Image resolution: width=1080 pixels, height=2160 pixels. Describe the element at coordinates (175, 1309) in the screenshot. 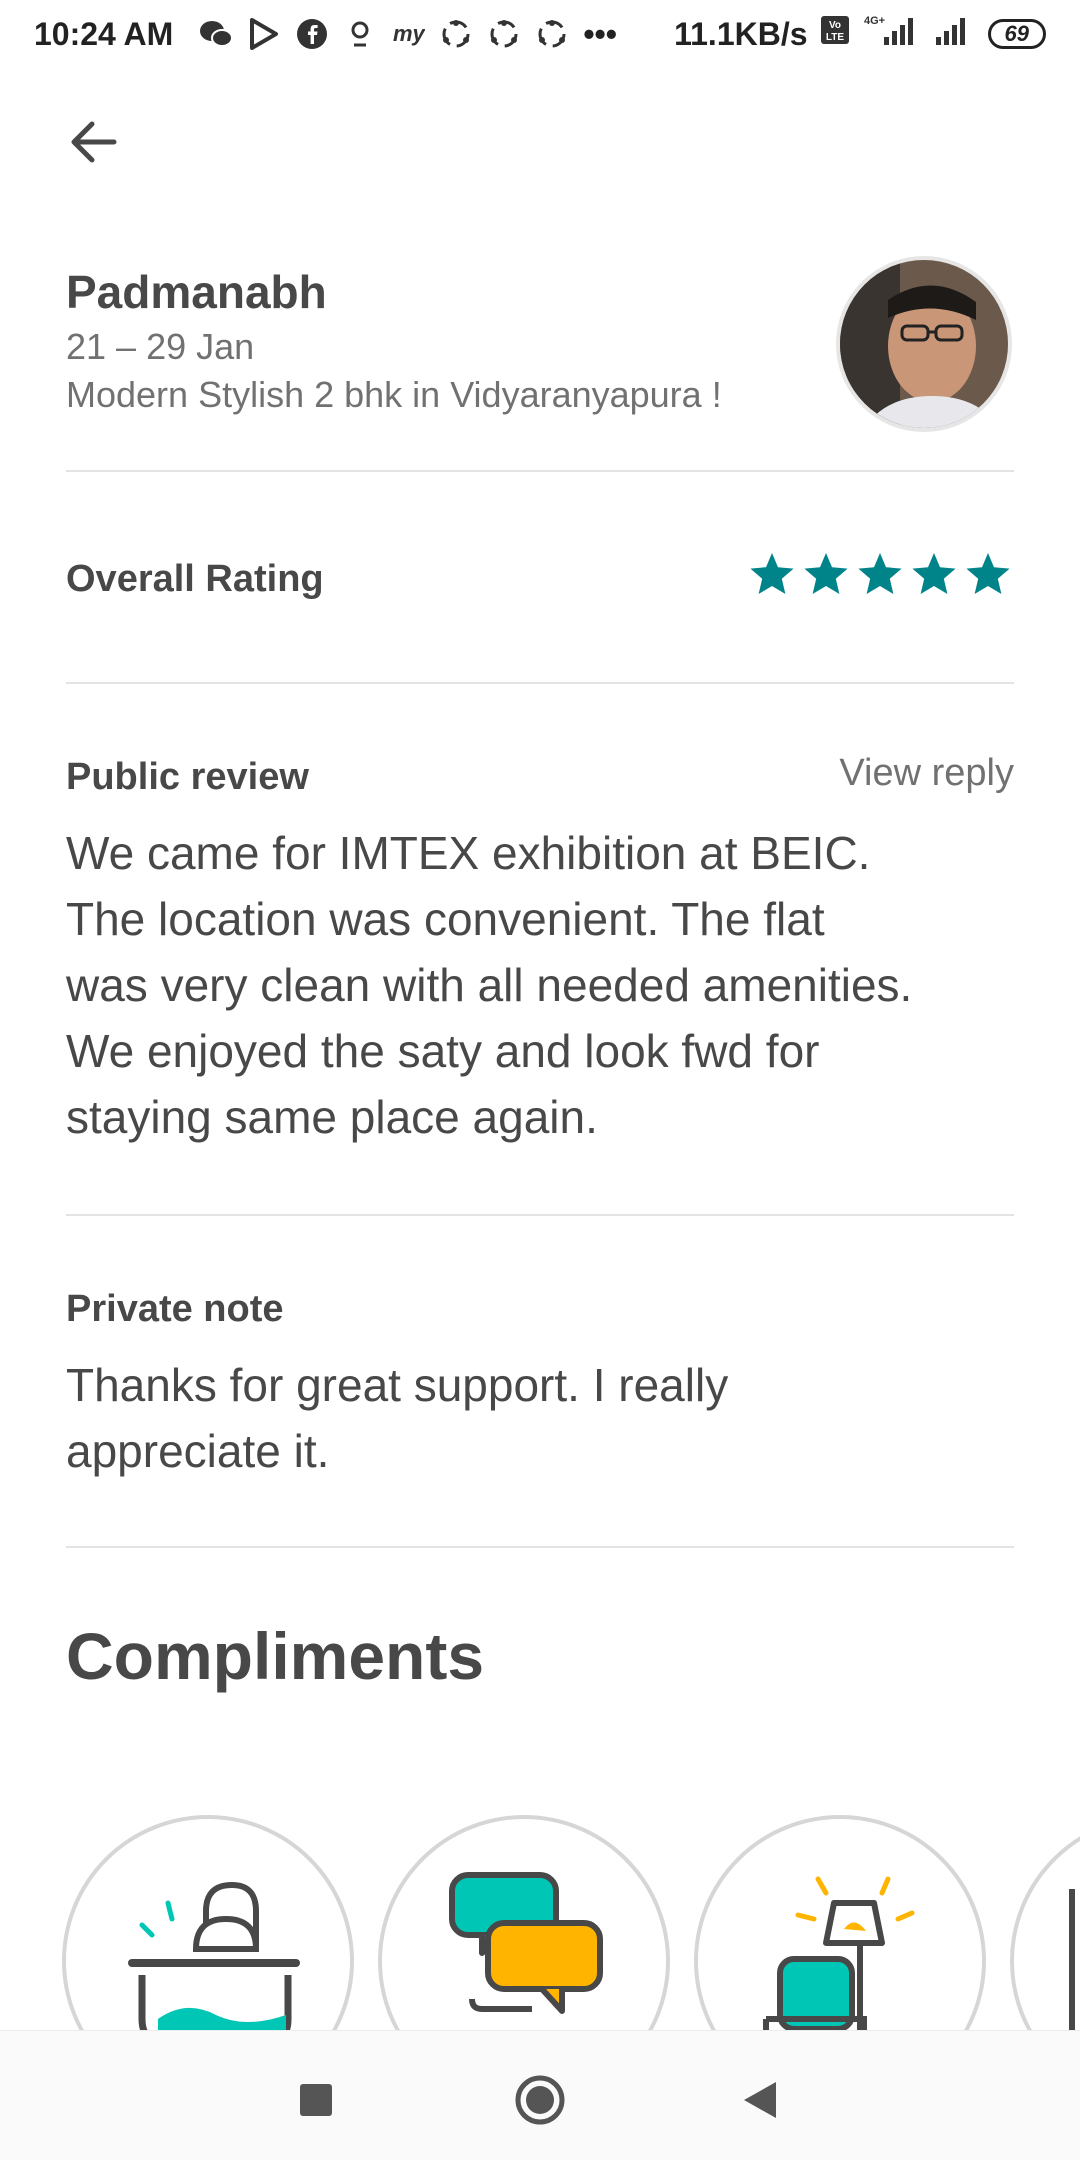

I see `private-note-label: Private note` at that location.